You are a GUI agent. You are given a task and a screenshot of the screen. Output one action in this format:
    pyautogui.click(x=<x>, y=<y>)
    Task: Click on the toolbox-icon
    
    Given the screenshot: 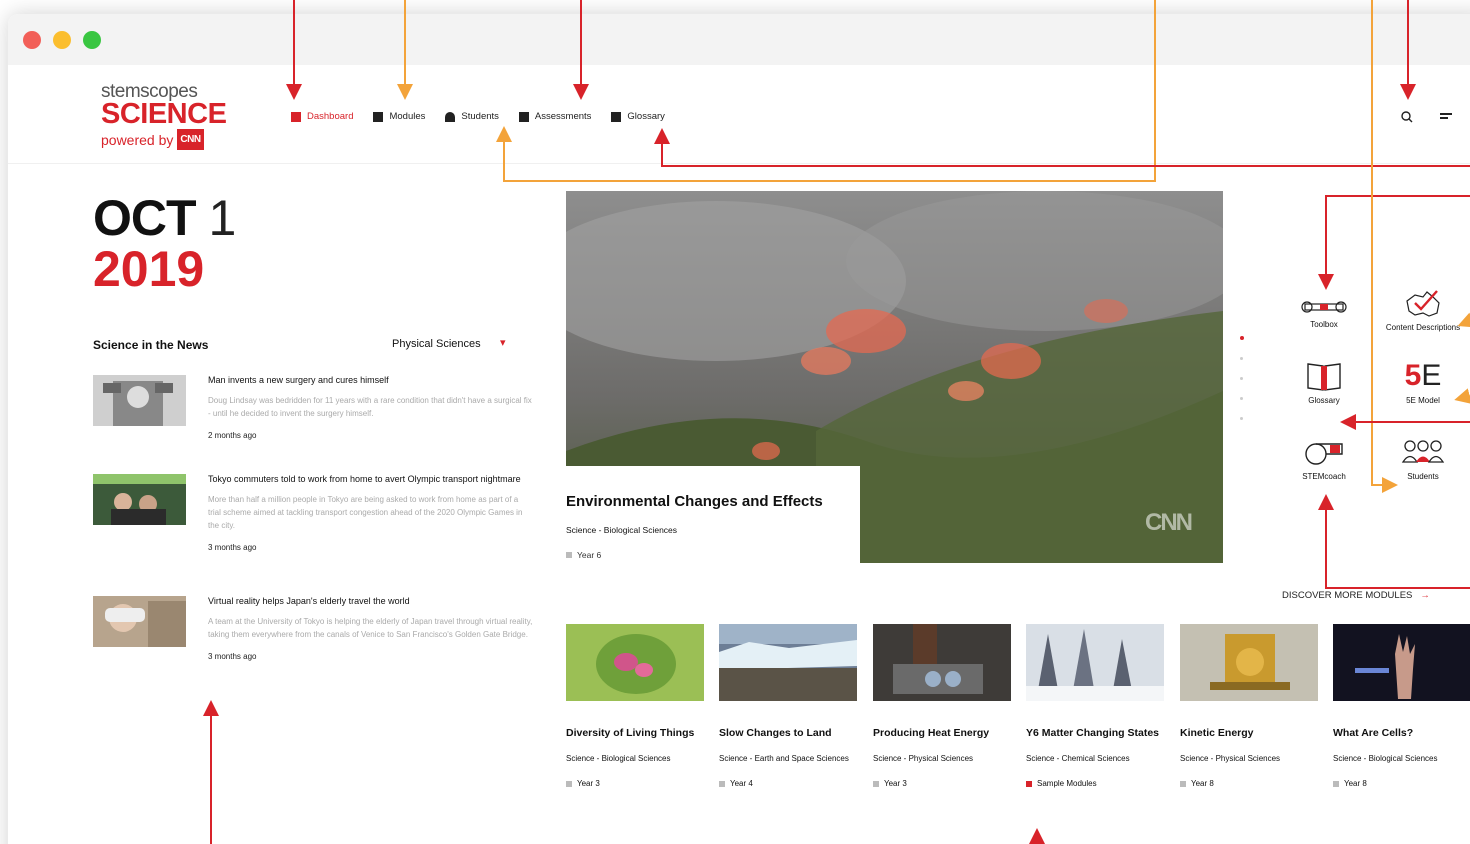 What is the action you would take?
    pyautogui.click(x=1324, y=307)
    